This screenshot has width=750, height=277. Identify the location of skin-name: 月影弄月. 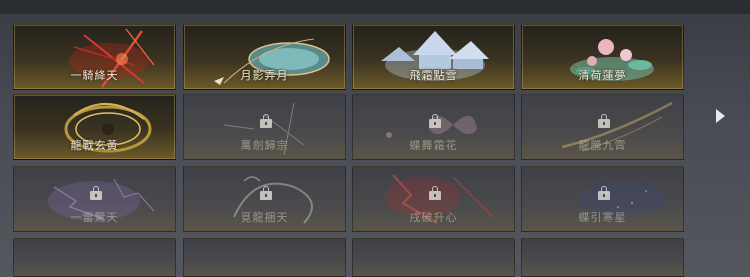
(264, 75).